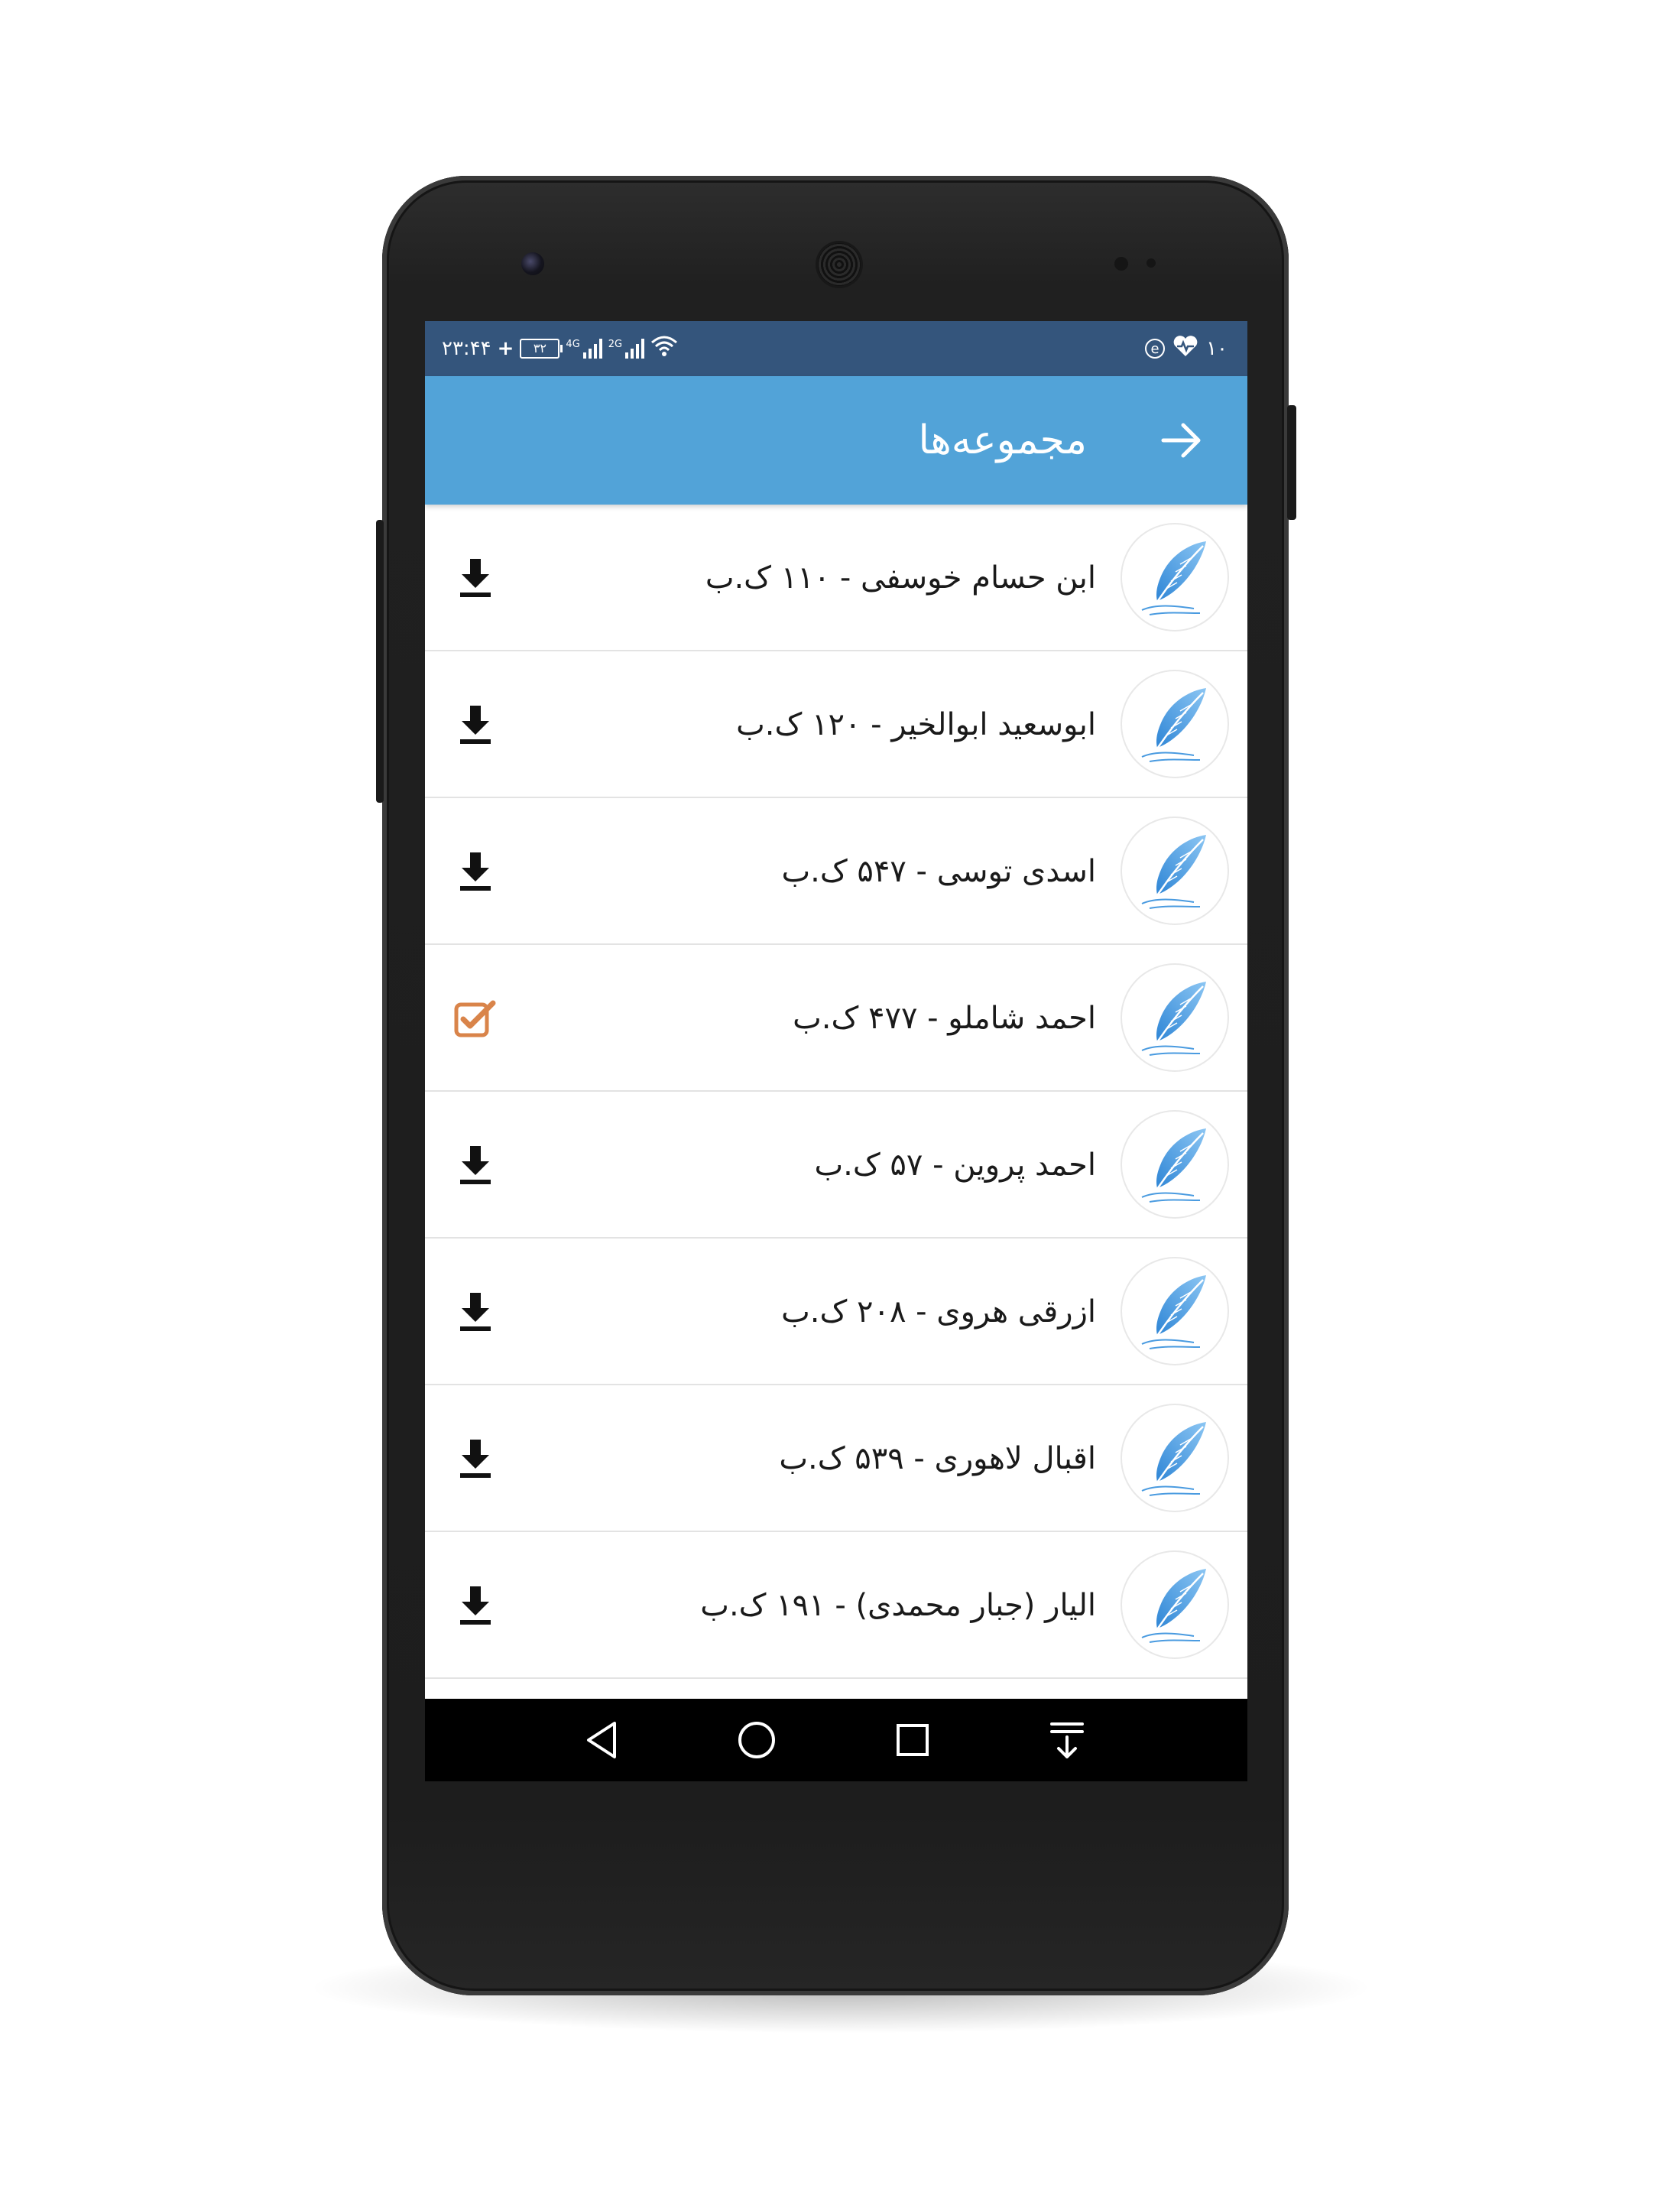  Describe the element at coordinates (1217, 348) in the screenshot. I see `notification-count: ۱۰` at that location.